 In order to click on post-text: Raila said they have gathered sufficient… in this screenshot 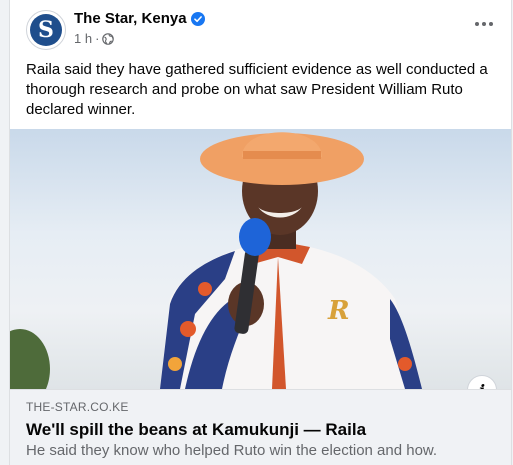, I will do `click(257, 89)`.